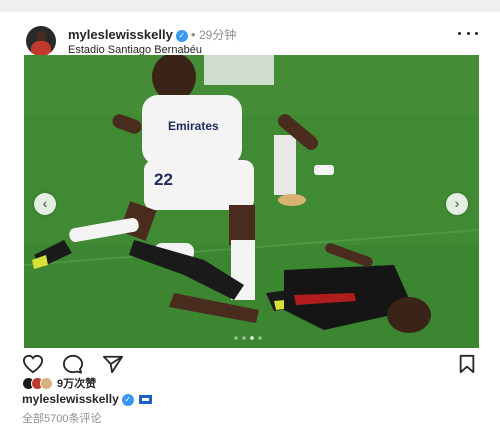  Describe the element at coordinates (457, 204) in the screenshot. I see `carousel-next-chevron-right-icon: ›` at that location.